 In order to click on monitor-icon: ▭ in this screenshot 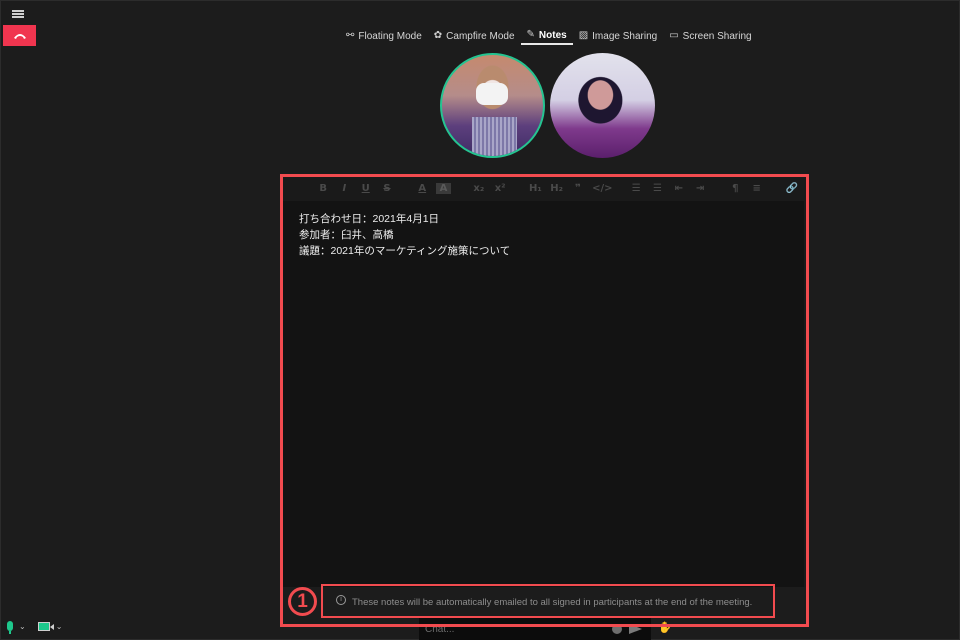, I will do `click(674, 35)`.